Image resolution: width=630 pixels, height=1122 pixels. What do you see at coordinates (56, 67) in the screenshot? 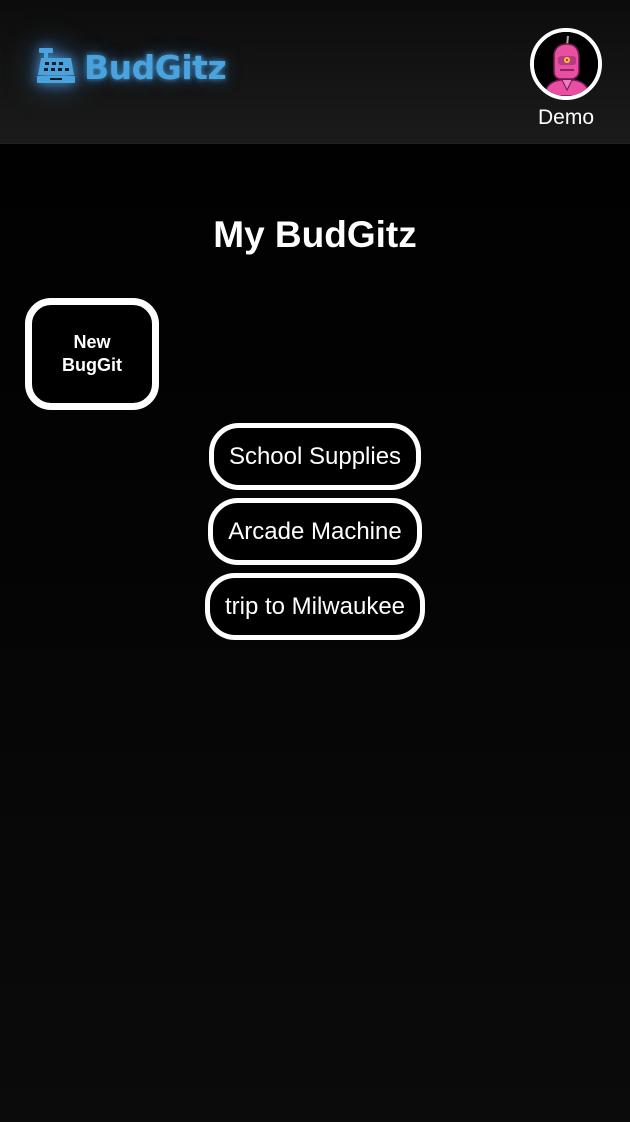
I see `cash-register-icon` at bounding box center [56, 67].